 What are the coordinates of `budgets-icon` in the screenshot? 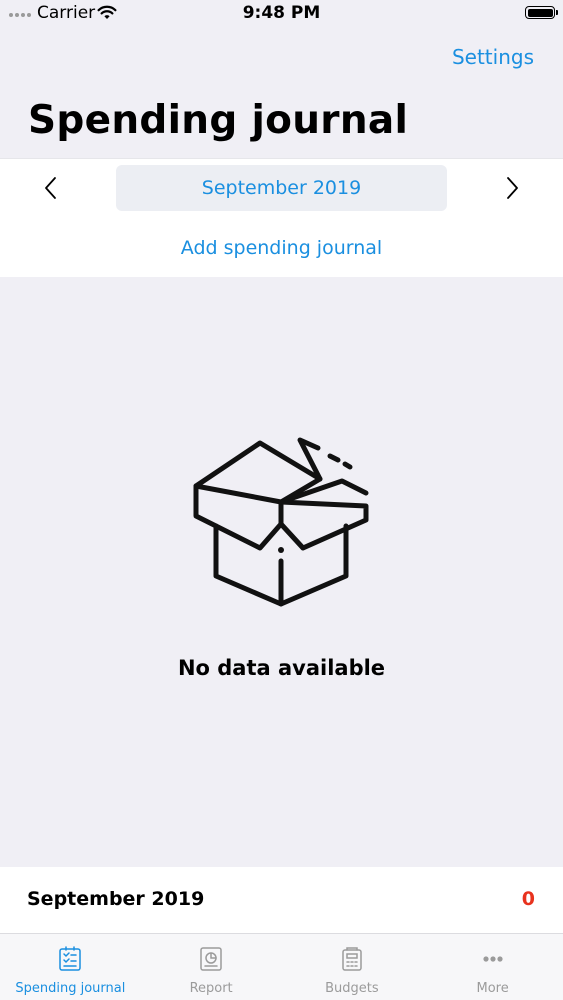 It's located at (352, 959).